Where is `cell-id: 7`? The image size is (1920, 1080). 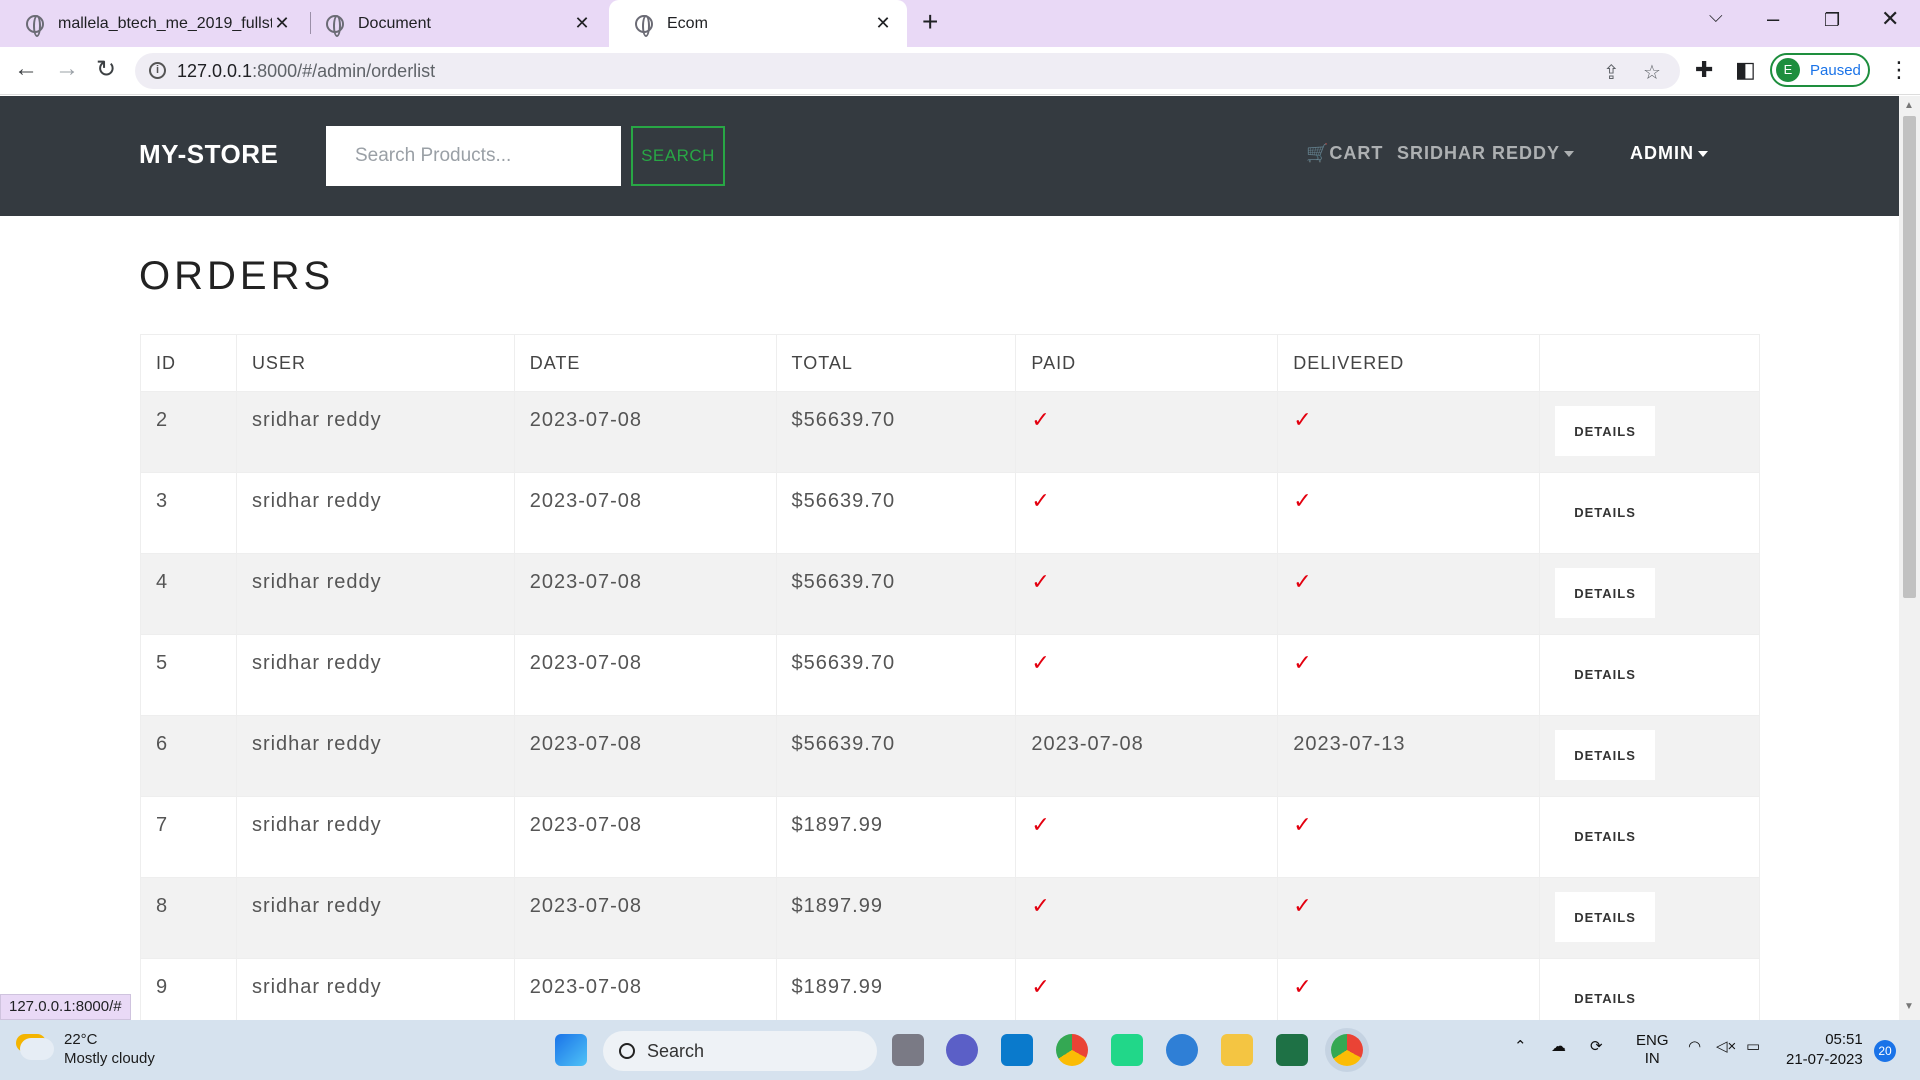
cell-id: 7 is located at coordinates (188, 837).